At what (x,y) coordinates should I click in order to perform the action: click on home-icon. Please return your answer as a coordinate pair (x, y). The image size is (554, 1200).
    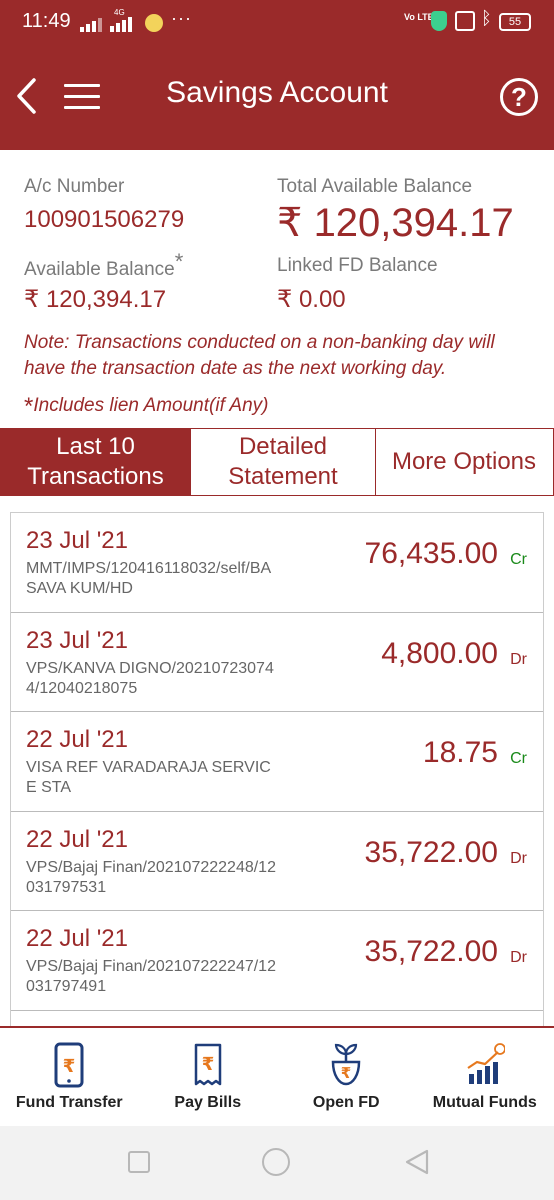
    Looking at the image, I should click on (276, 1162).